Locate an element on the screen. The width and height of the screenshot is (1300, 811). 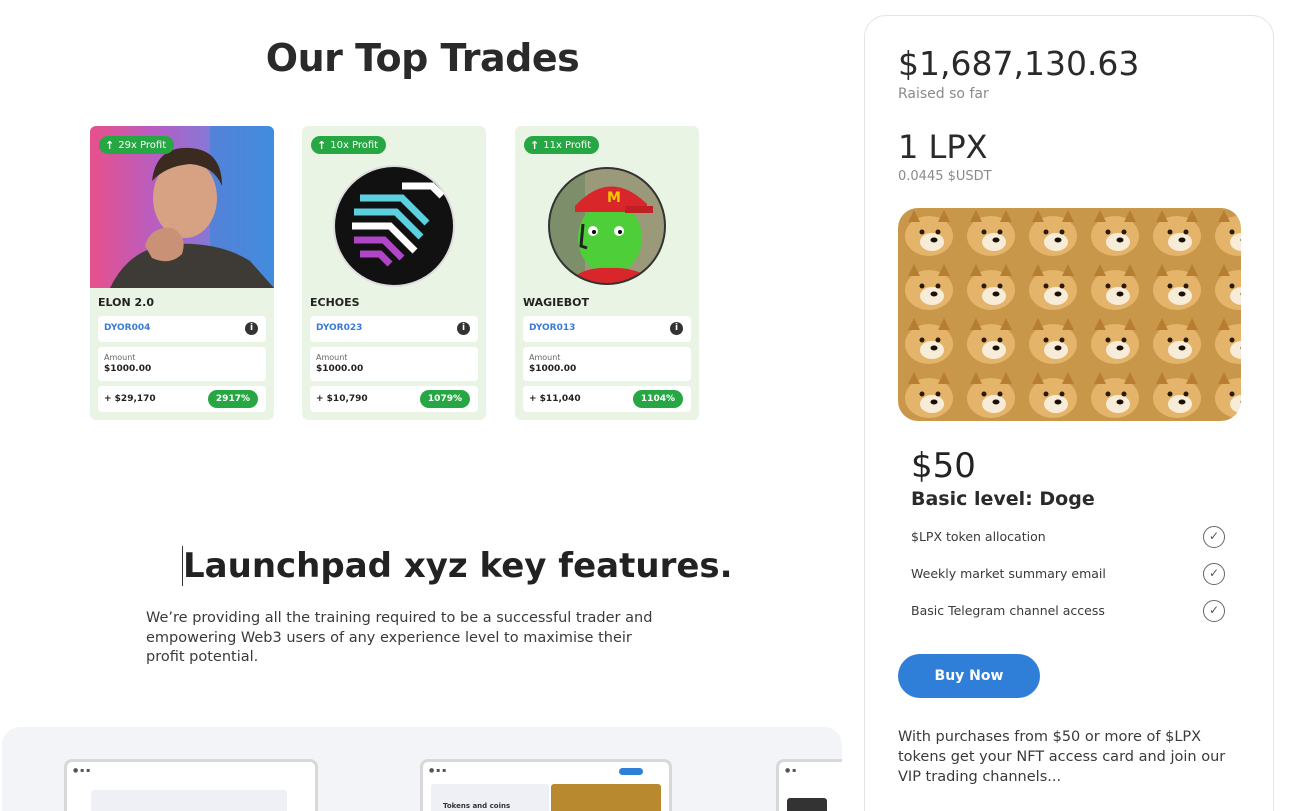
code-row: DYOR023 i is located at coordinates (394, 329).